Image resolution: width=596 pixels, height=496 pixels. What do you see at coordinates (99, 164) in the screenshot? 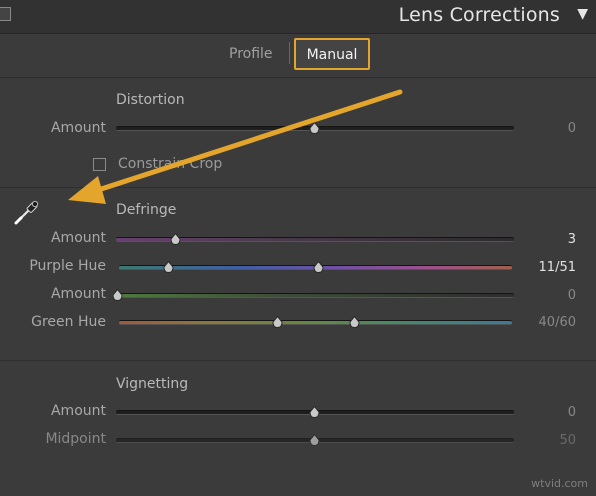
I see `constrain-crop-checkbox` at bounding box center [99, 164].